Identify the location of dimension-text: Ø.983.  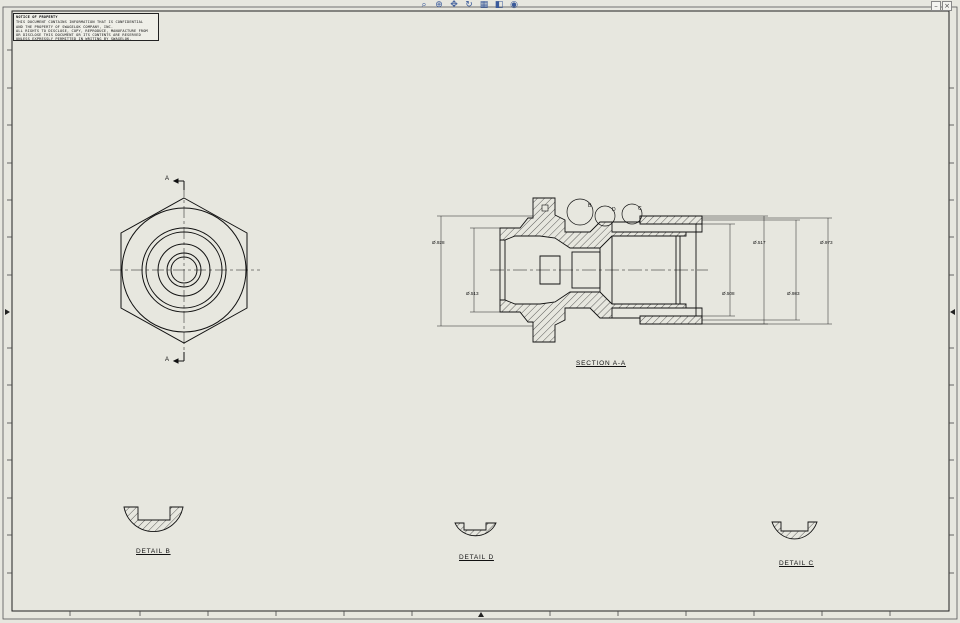
(793, 293).